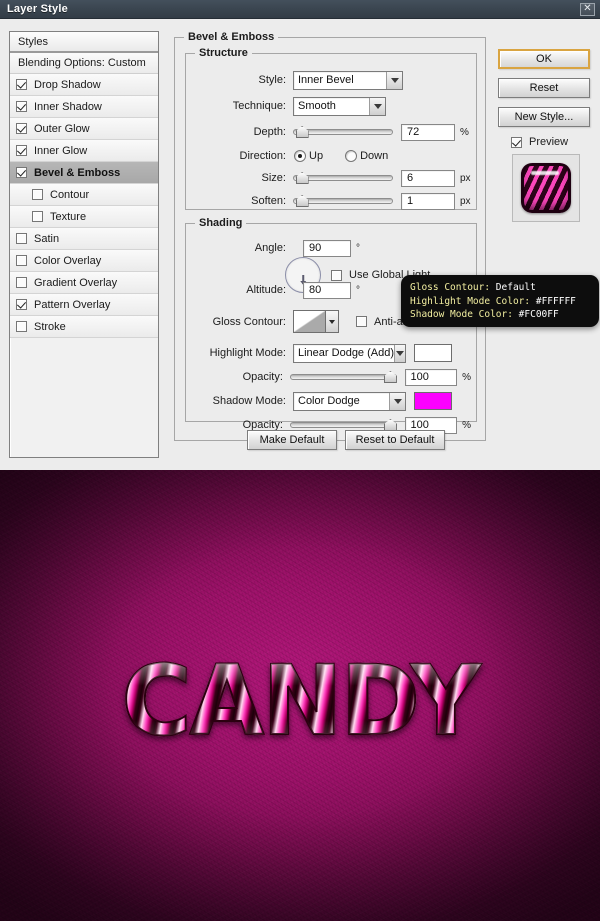 Image resolution: width=600 pixels, height=921 pixels. I want to click on effect-row-outer-glow: Outer Glow, so click(84, 129).